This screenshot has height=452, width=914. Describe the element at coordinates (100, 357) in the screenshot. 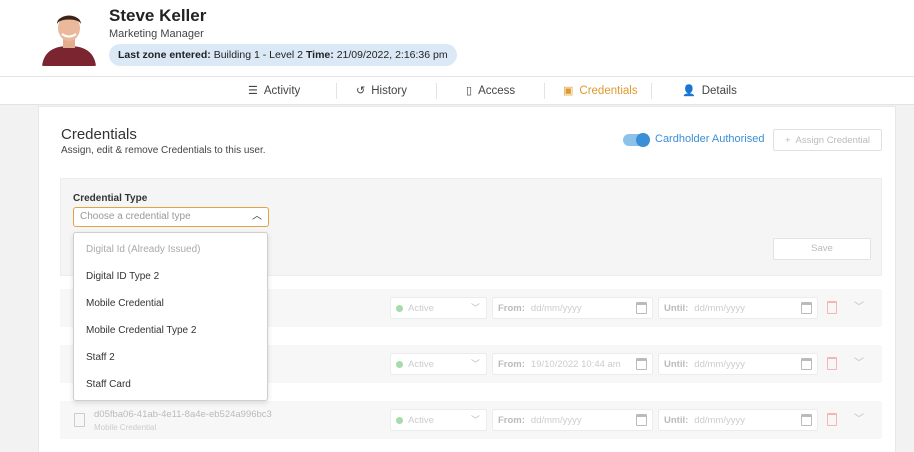

I see `dropdown-option: Staff 2` at that location.